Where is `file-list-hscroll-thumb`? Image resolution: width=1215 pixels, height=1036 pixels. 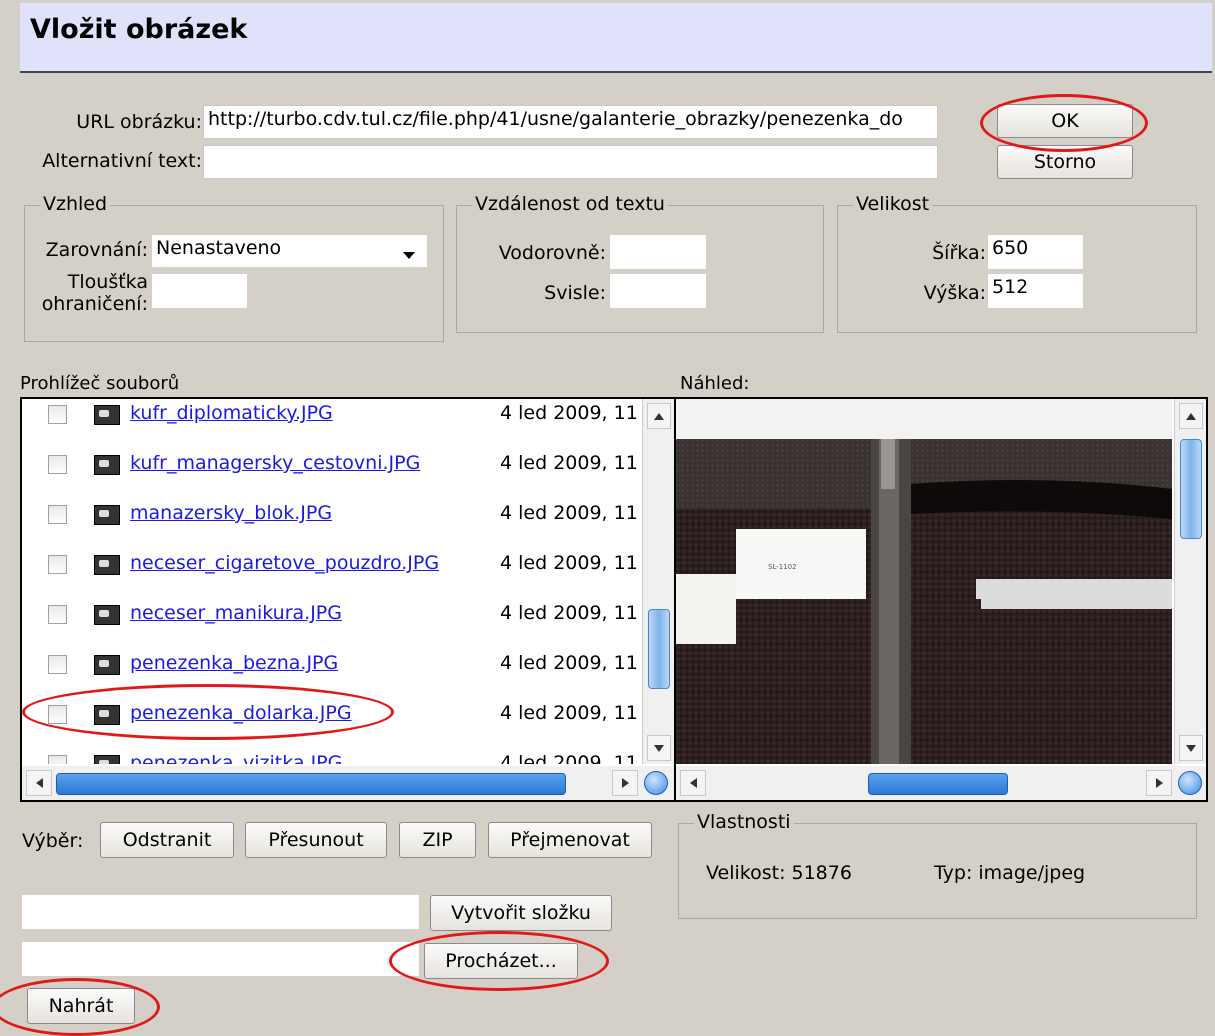
file-list-hscroll-thumb is located at coordinates (311, 784).